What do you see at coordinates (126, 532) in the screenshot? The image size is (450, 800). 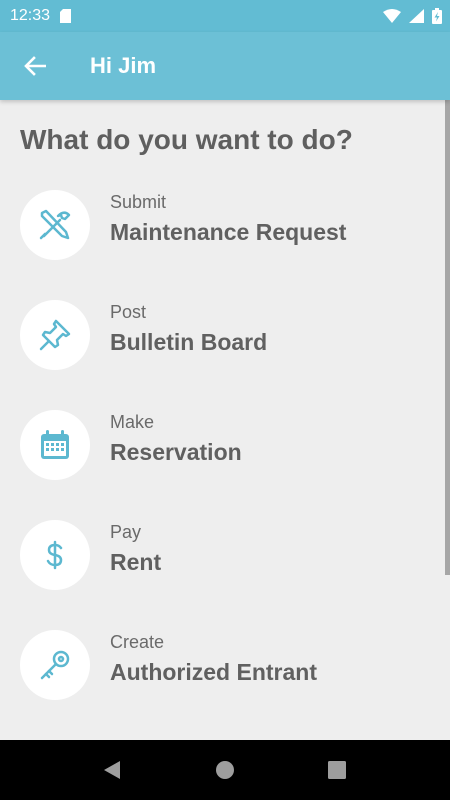 I see `action-verb: Pay` at bounding box center [126, 532].